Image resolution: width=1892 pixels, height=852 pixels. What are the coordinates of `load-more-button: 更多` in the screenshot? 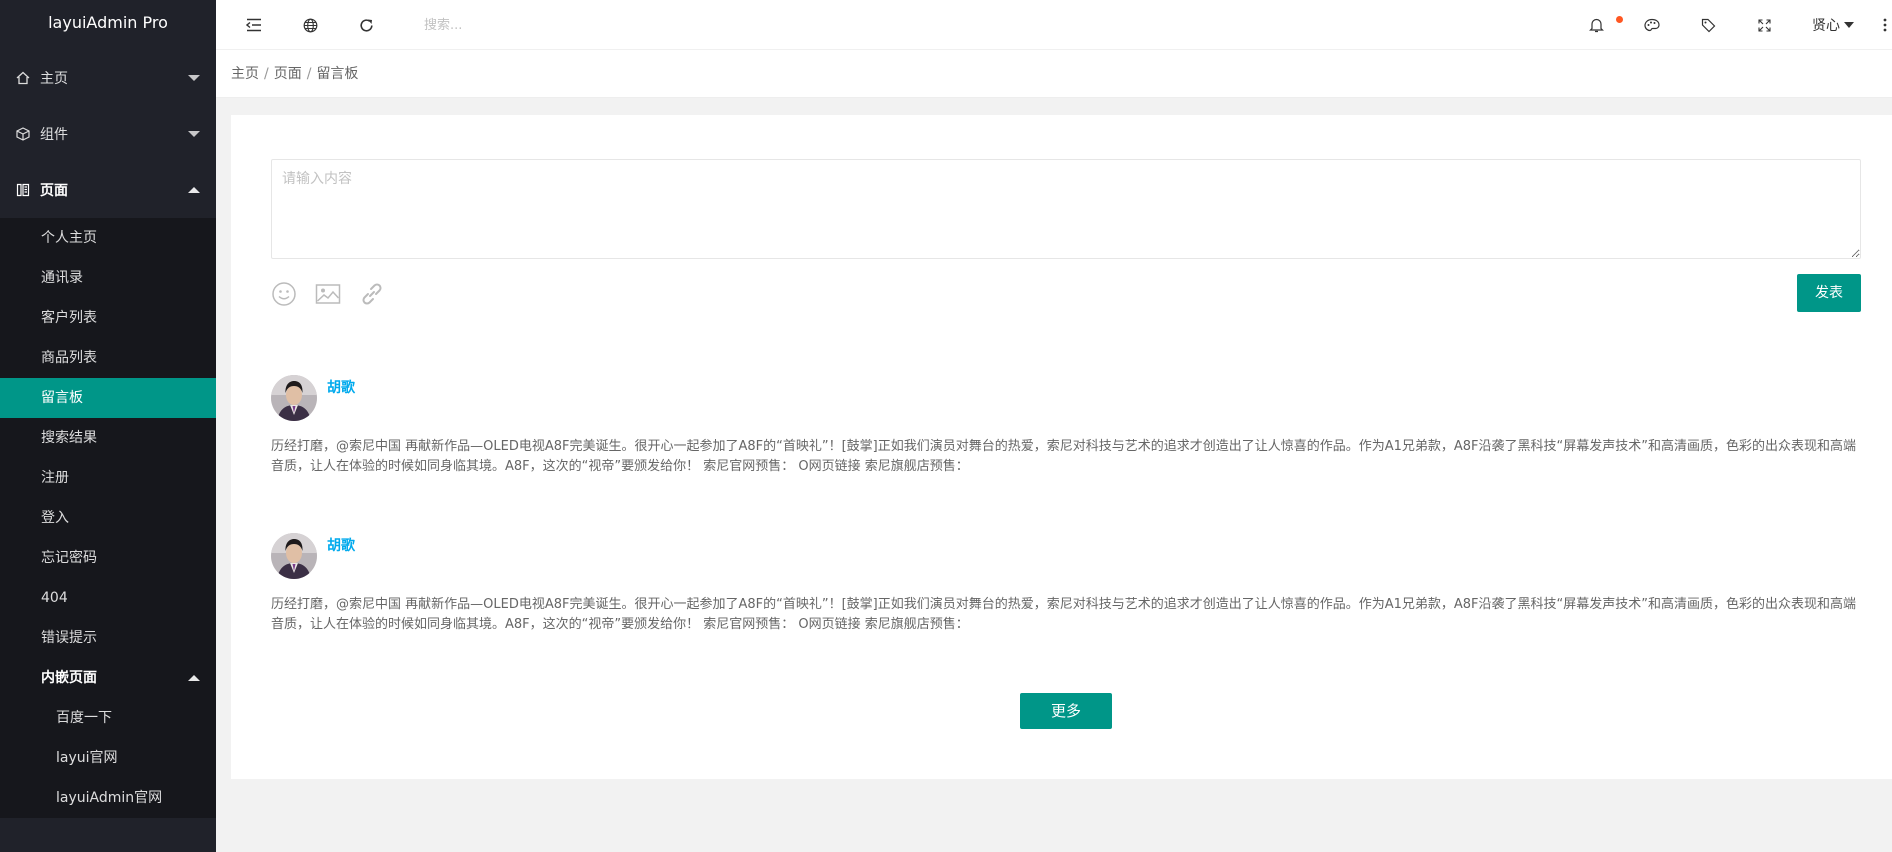 It's located at (1066, 711).